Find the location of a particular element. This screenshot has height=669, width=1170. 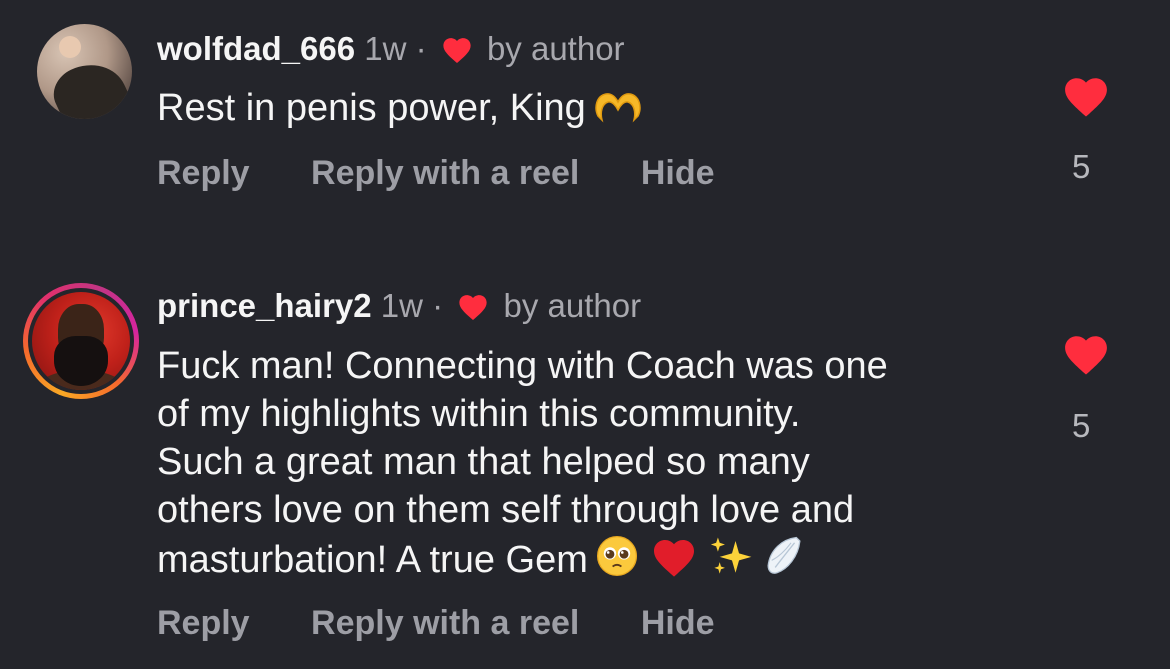

comment-body: Rest in penis power, King is located at coordinates (371, 108).